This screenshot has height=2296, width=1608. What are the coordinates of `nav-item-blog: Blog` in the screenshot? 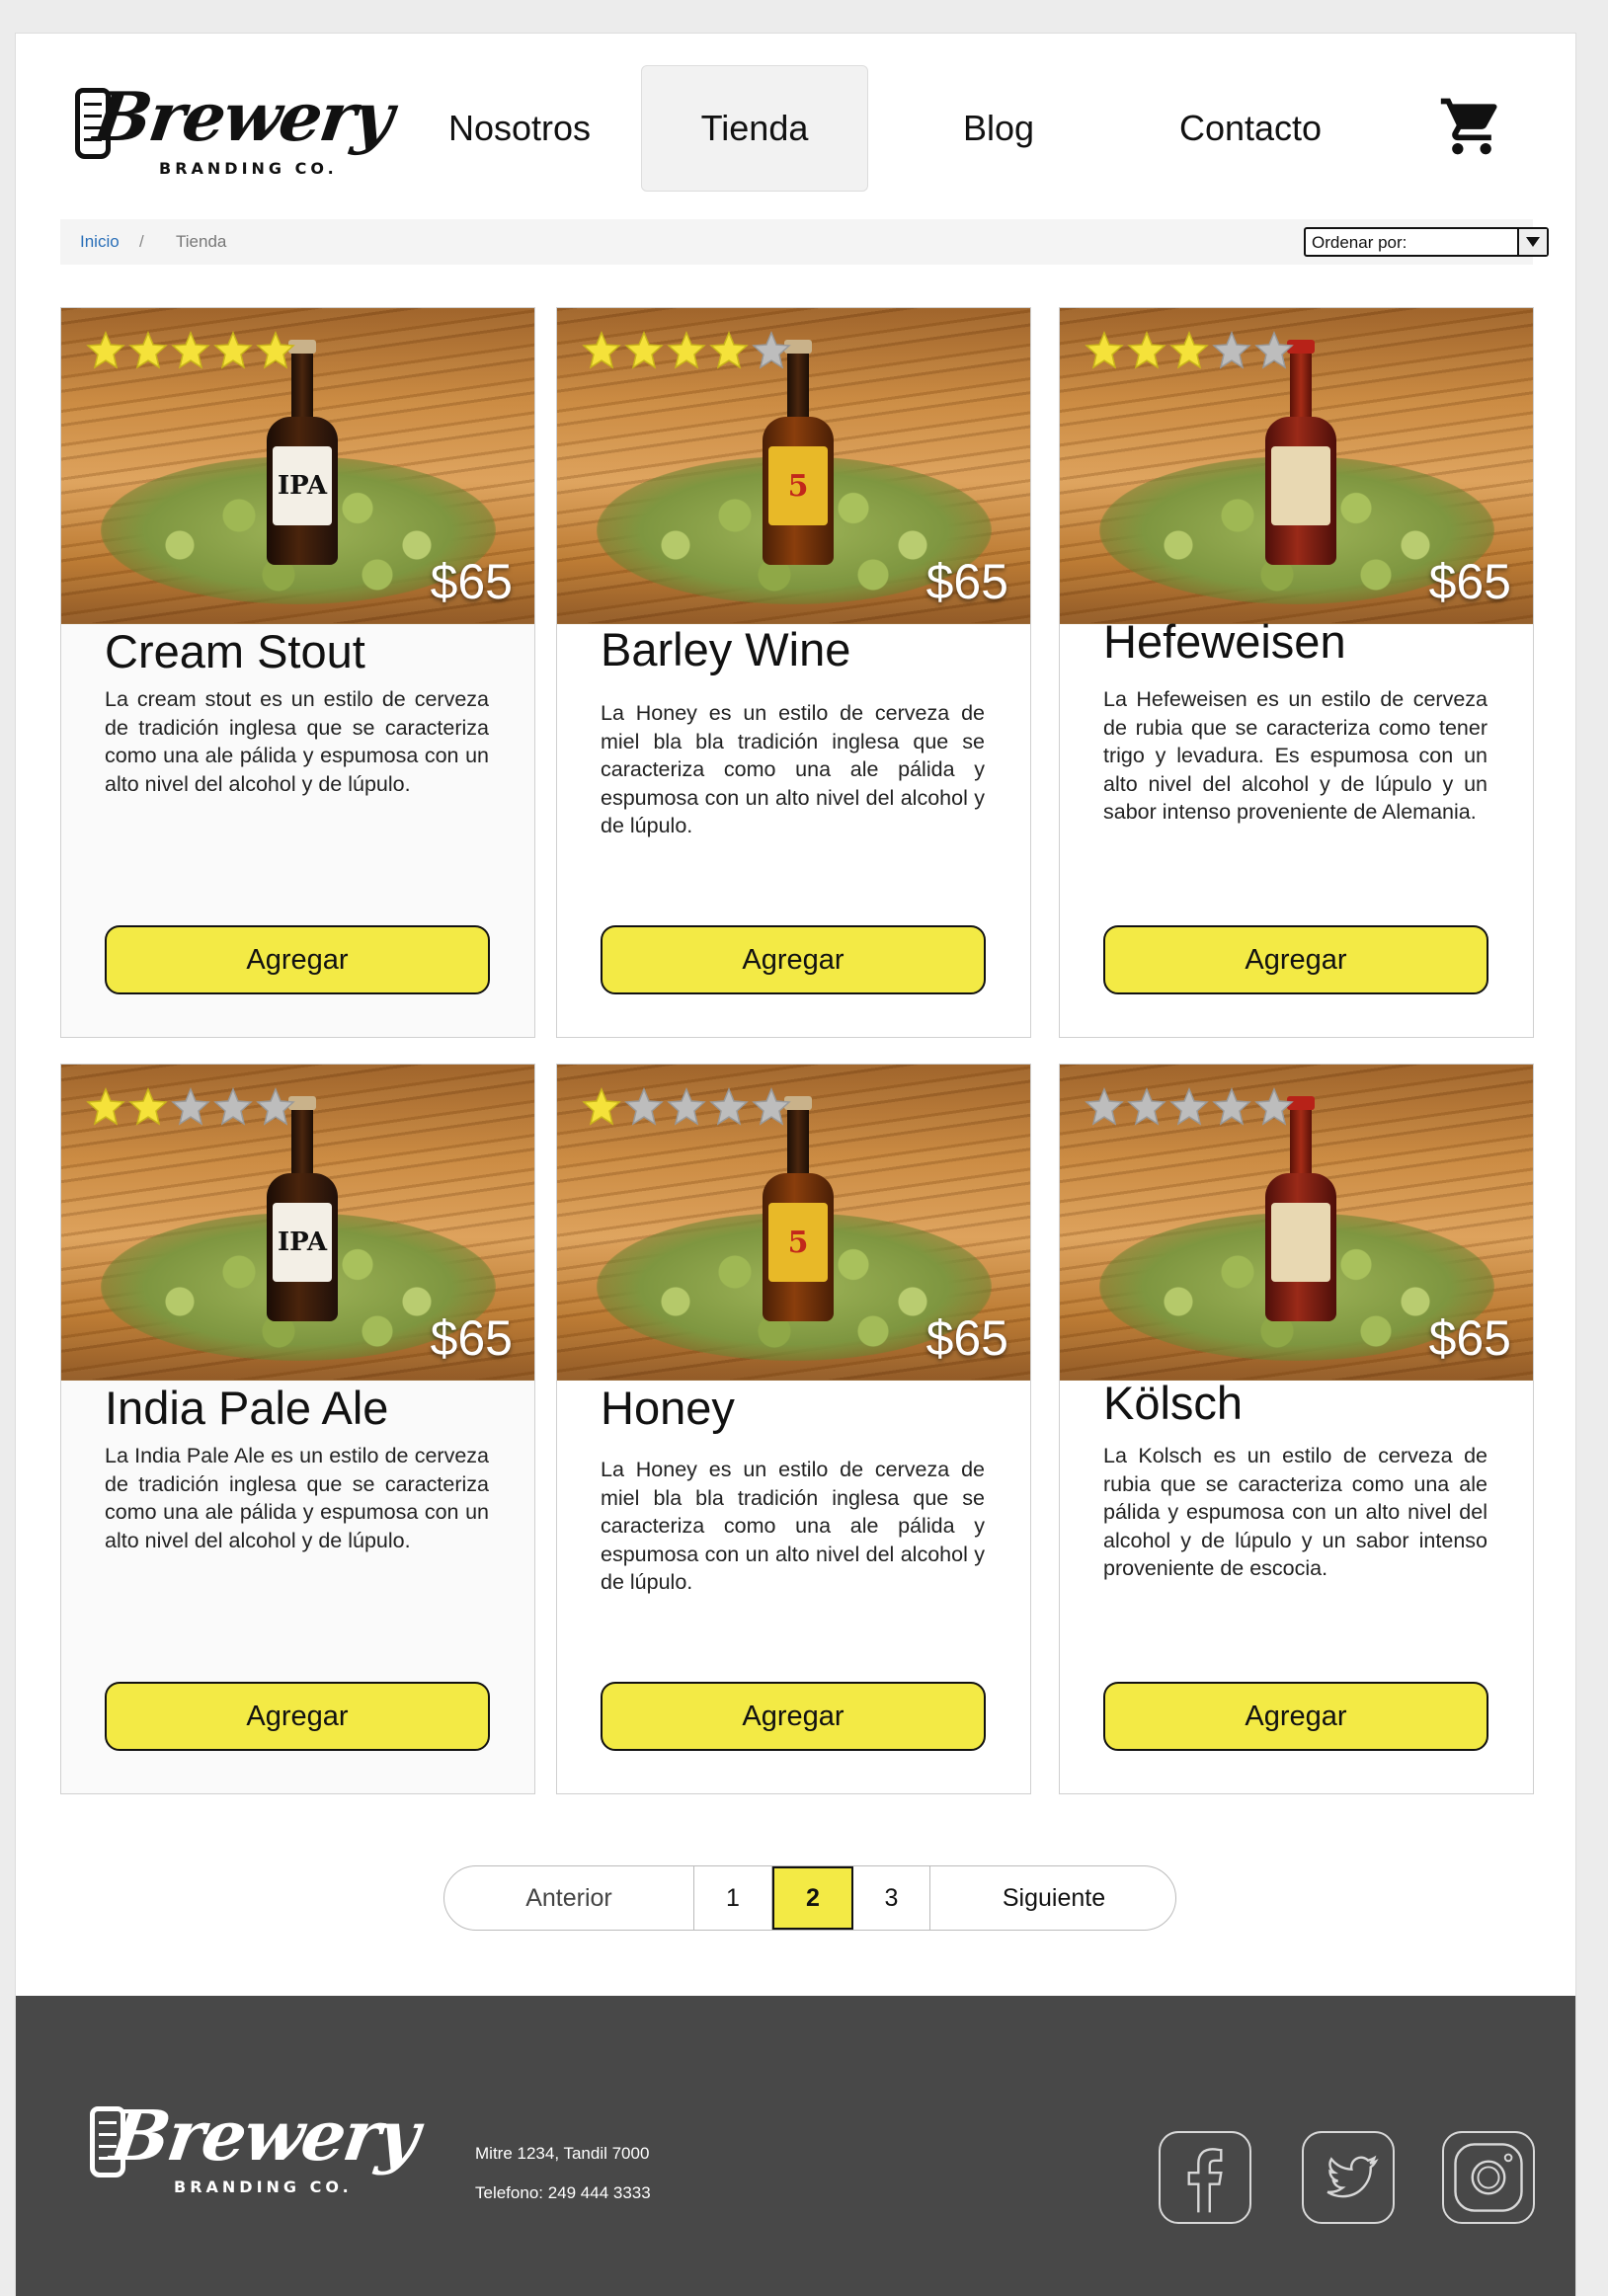 It's located at (998, 129).